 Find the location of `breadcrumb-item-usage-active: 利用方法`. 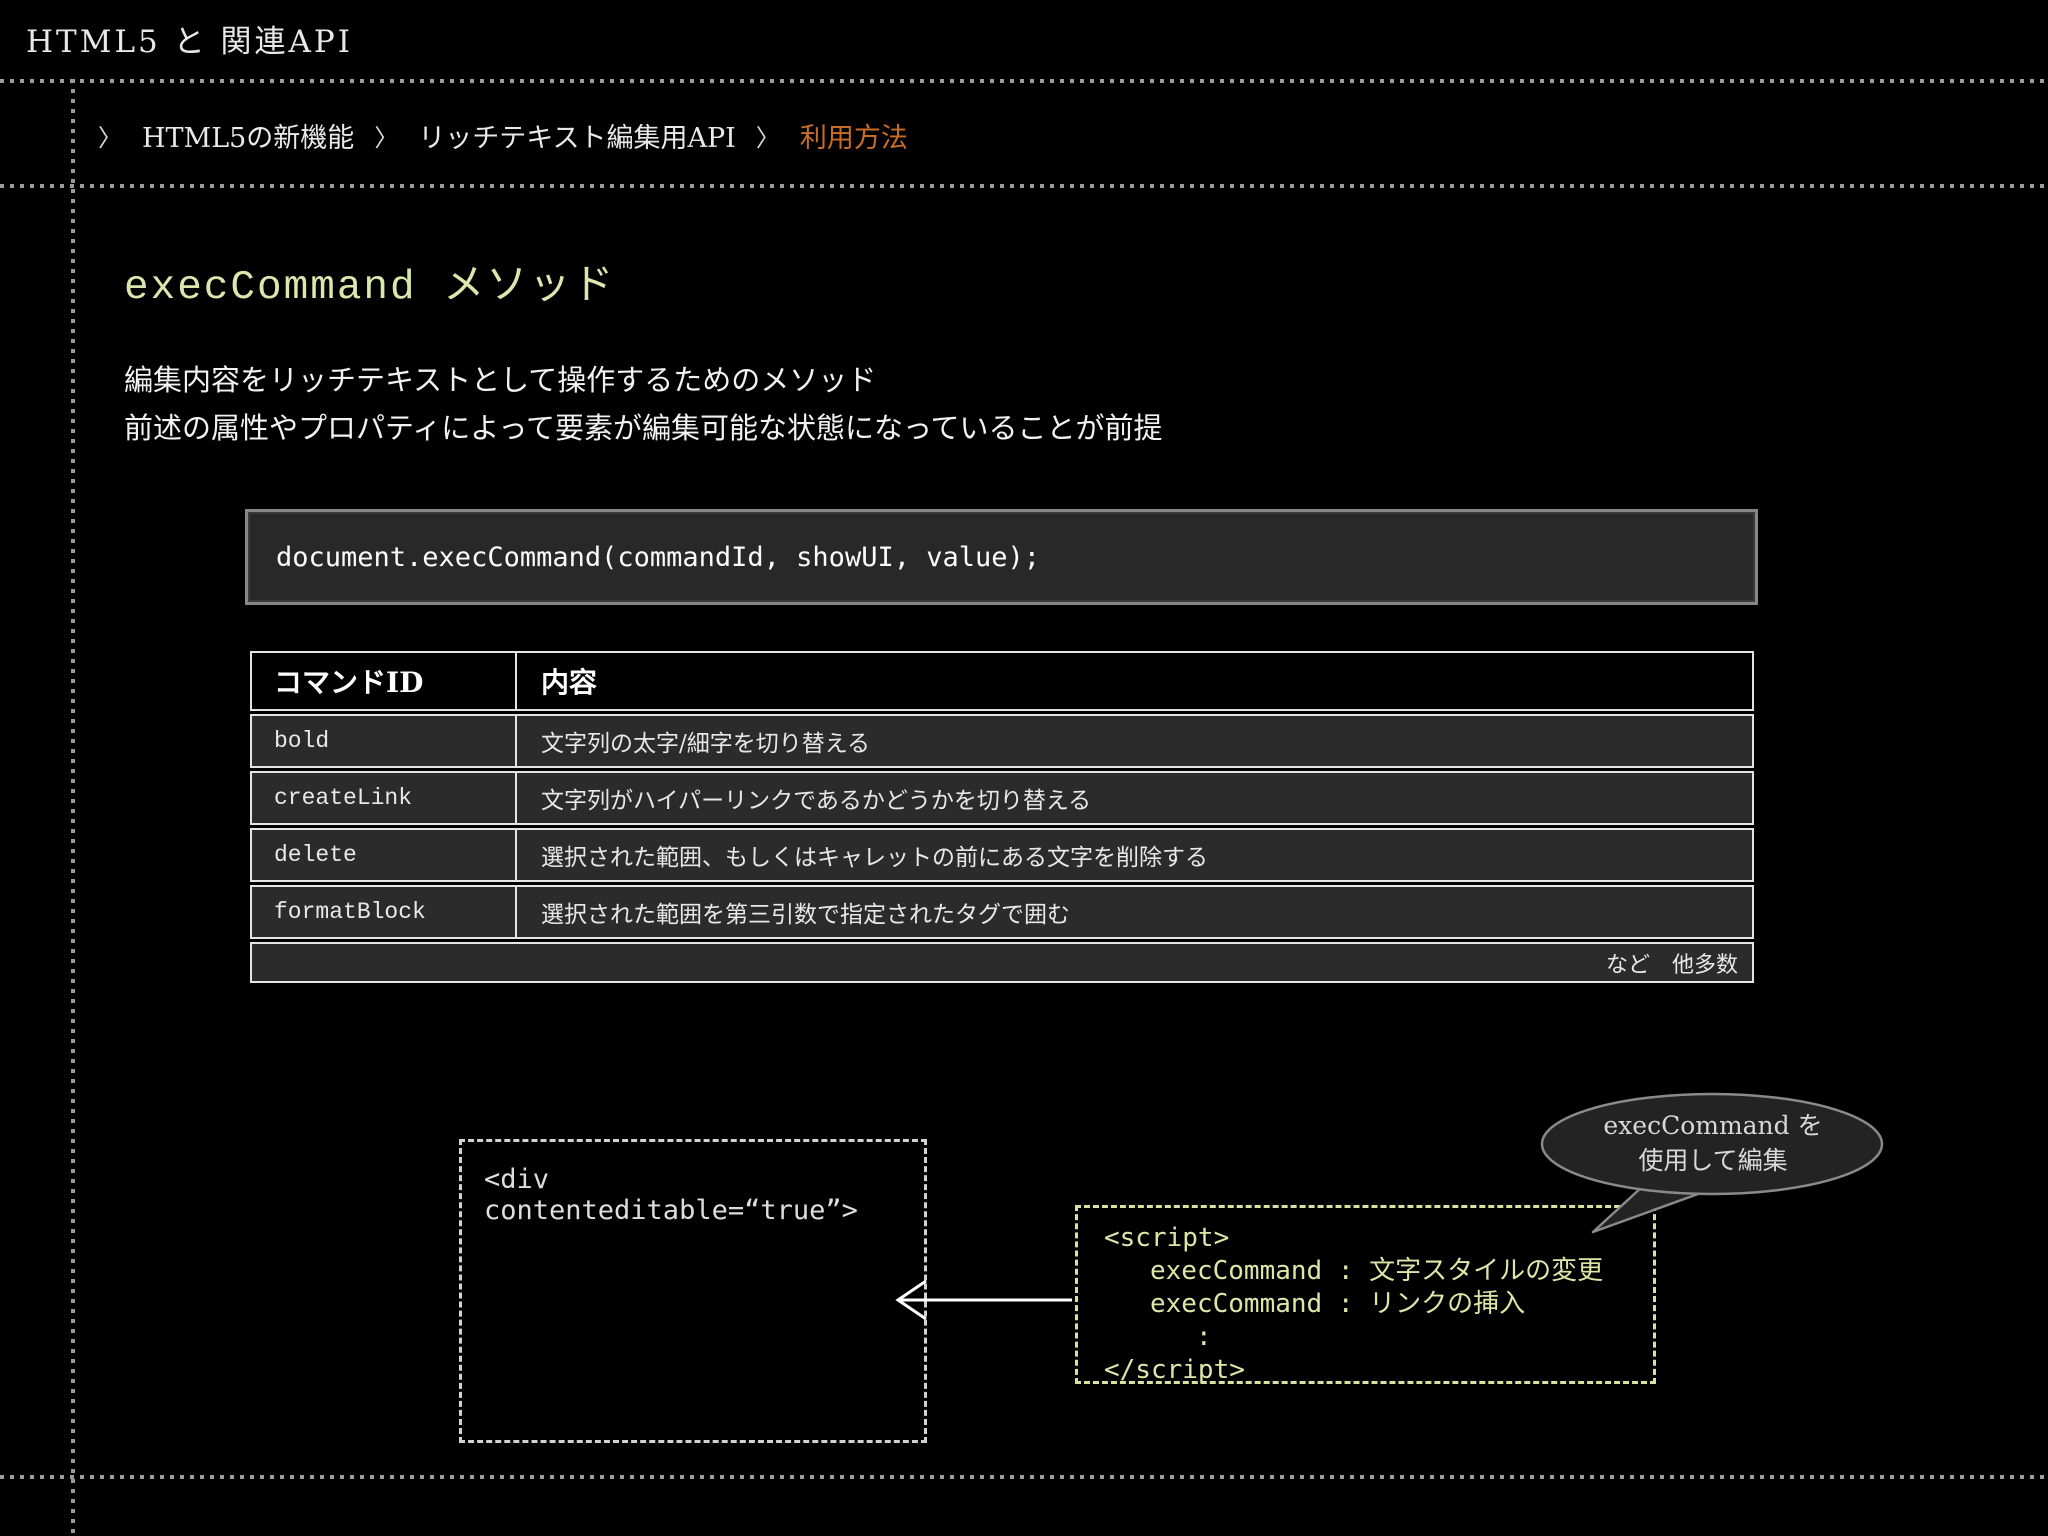

breadcrumb-item-usage-active: 利用方法 is located at coordinates (854, 135).